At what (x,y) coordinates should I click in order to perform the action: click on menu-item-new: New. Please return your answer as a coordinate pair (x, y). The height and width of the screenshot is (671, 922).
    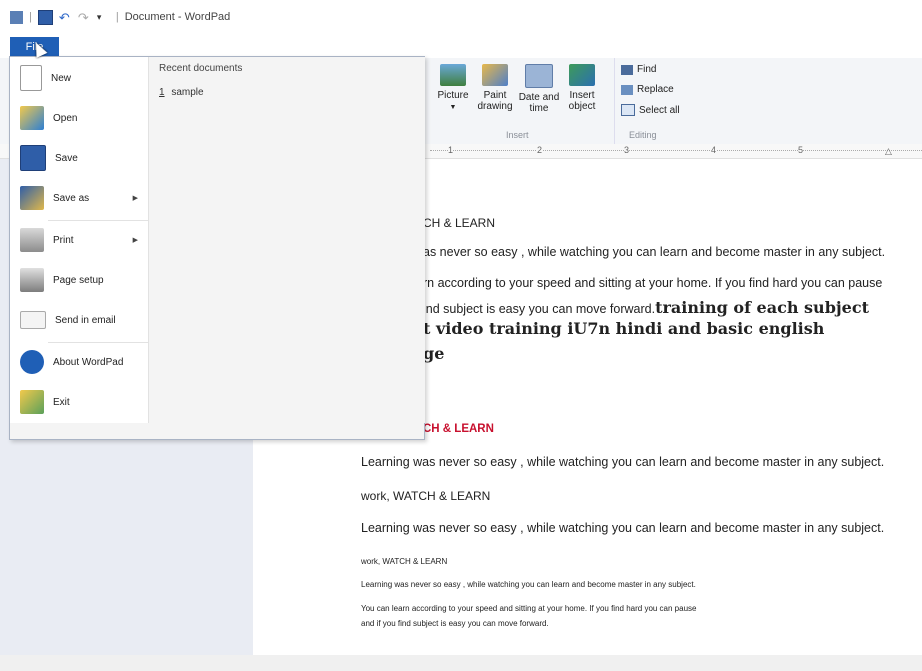
    Looking at the image, I should click on (79, 78).